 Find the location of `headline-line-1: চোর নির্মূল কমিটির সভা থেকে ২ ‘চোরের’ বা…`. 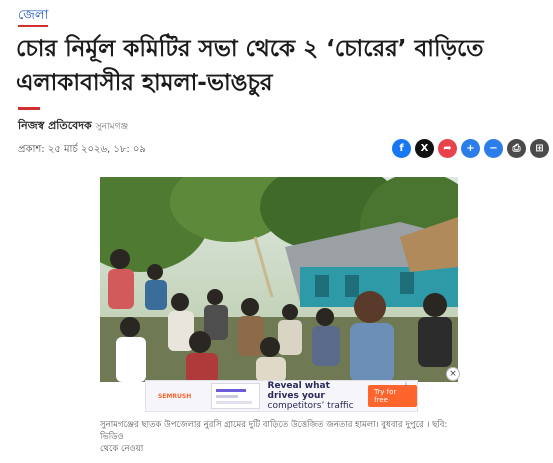

headline-line-1: চোর নির্মূল কমিটির সভা থেকে ২ ‘চোরের’ বা… is located at coordinates (250, 49).